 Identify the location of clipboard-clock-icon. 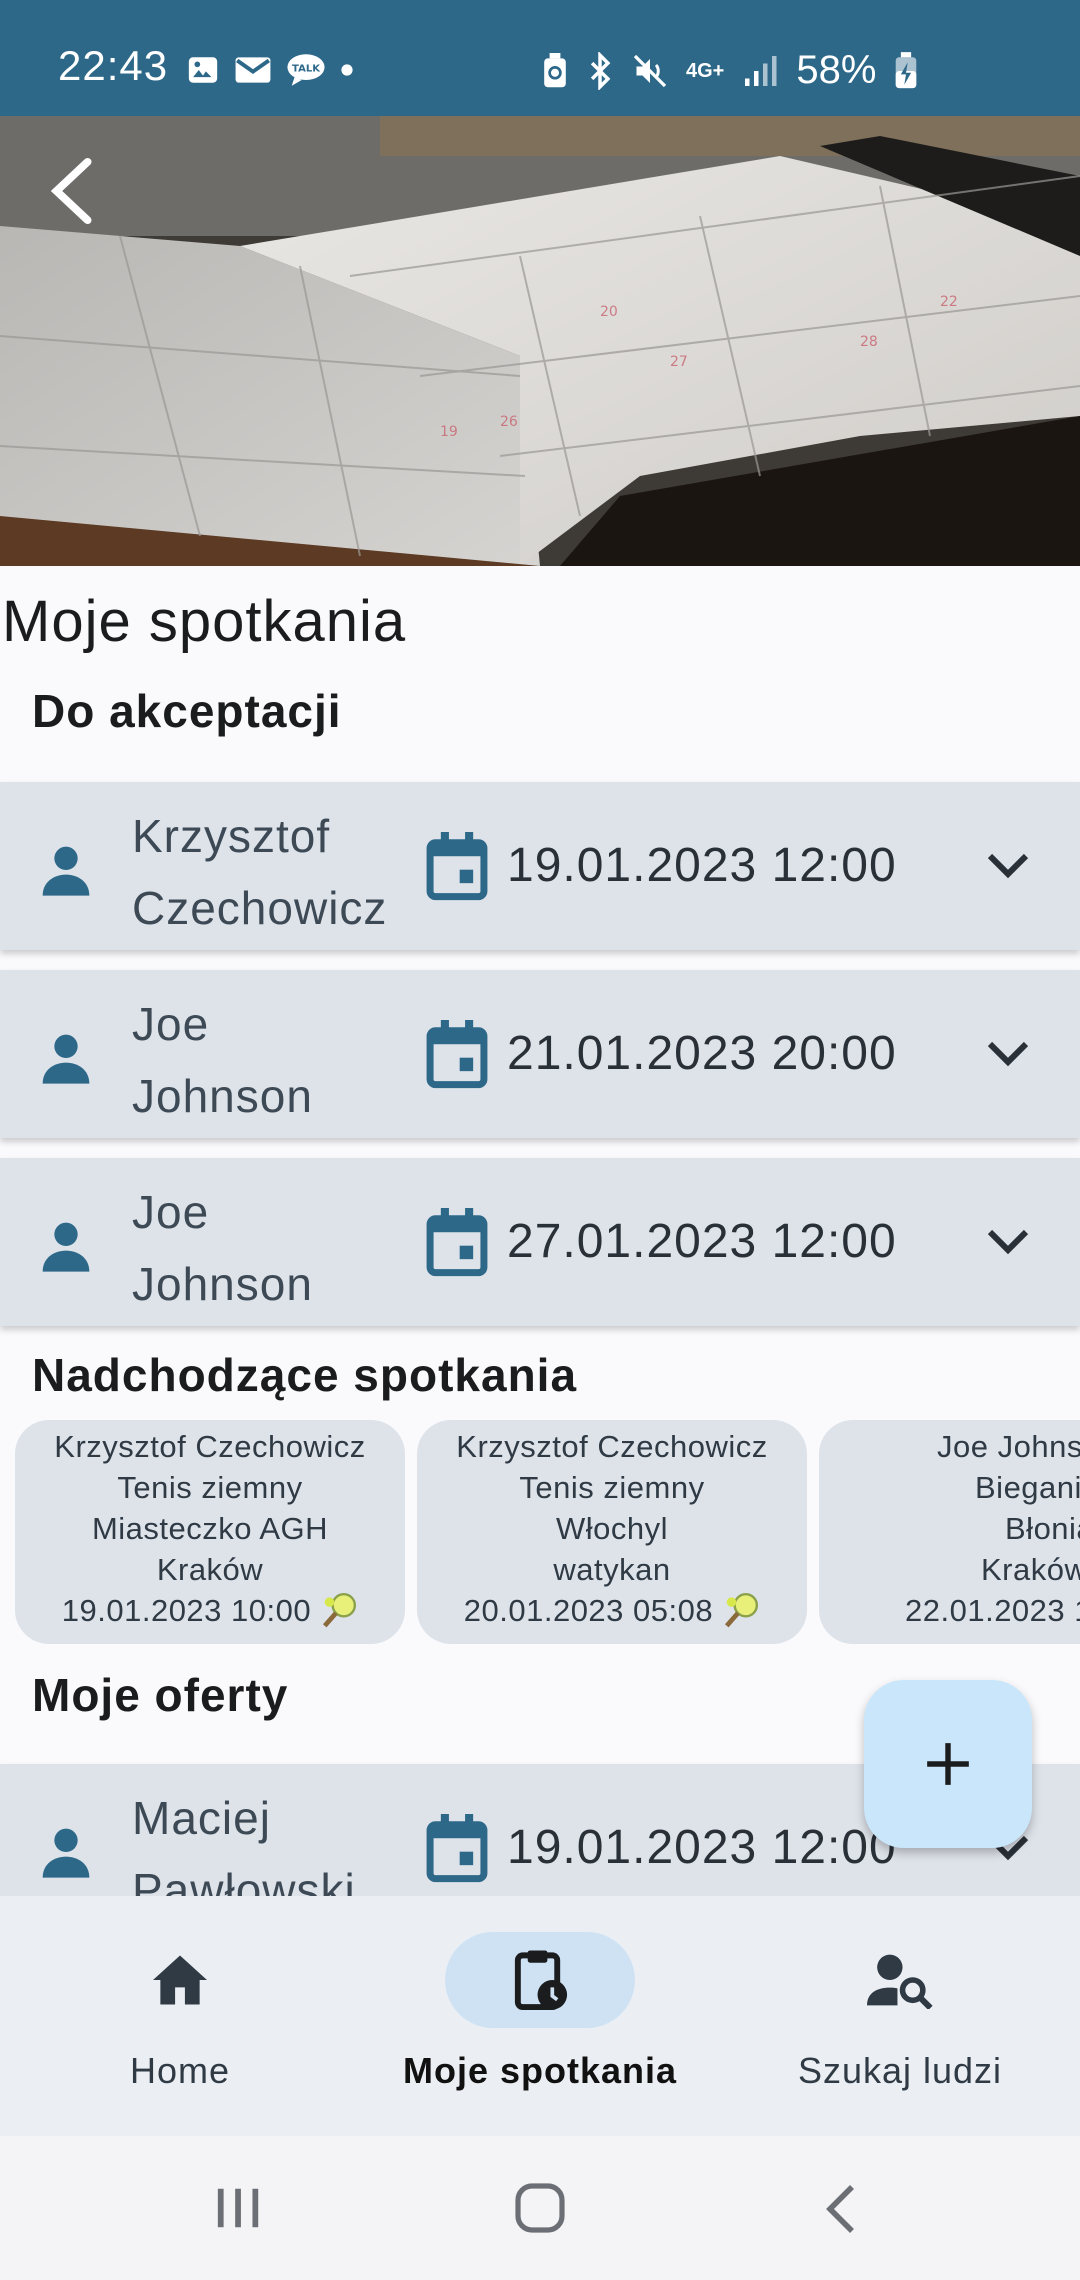
(541, 1980).